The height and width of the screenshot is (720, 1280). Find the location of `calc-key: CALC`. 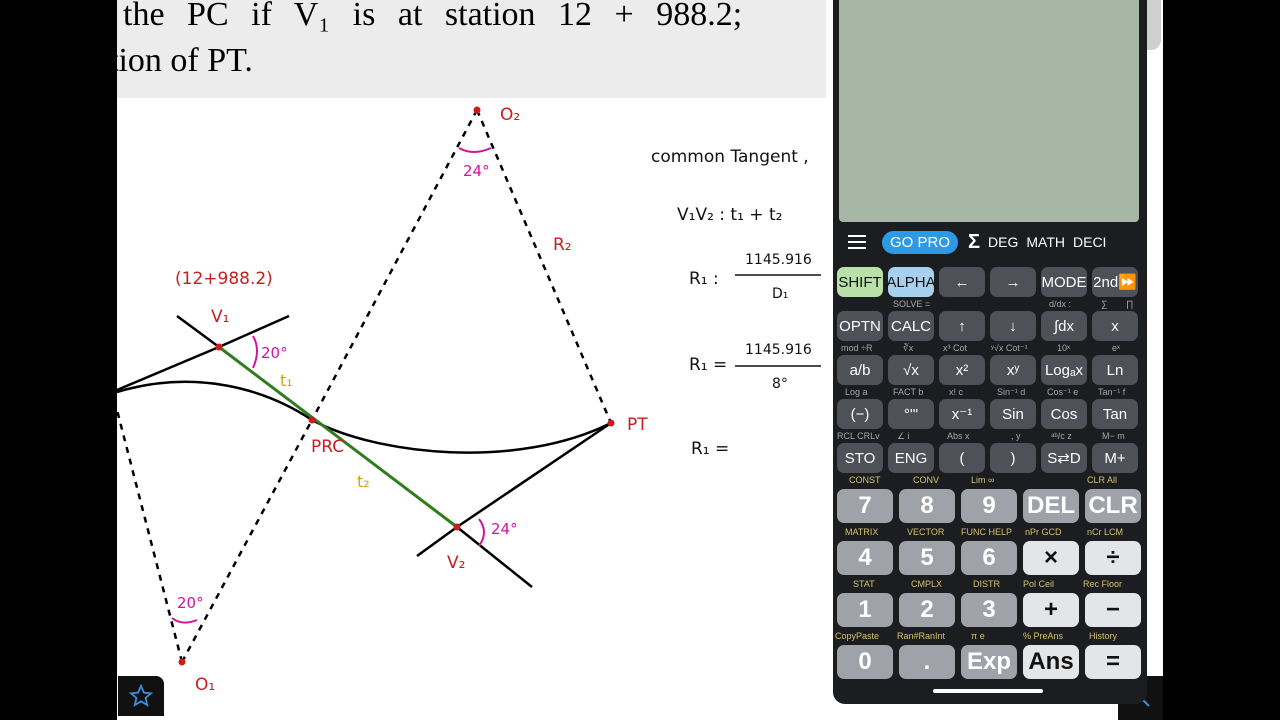

calc-key: CALC is located at coordinates (911, 326).